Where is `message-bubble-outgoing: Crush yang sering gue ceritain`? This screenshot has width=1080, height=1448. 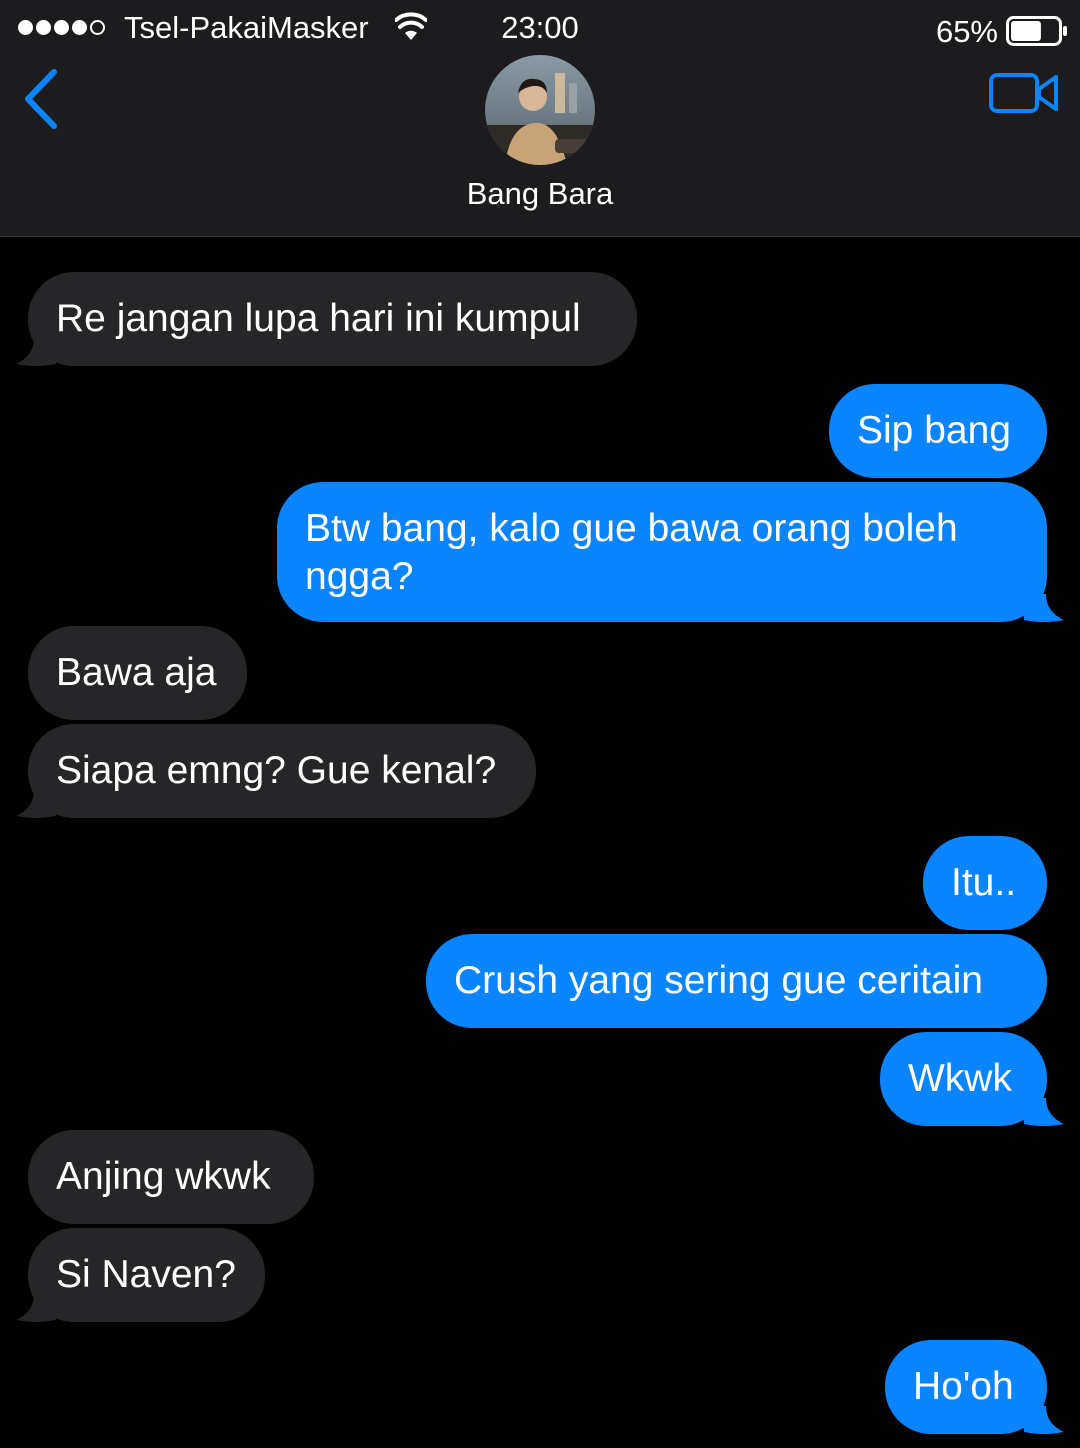 message-bubble-outgoing: Crush yang sering gue ceritain is located at coordinates (736, 981).